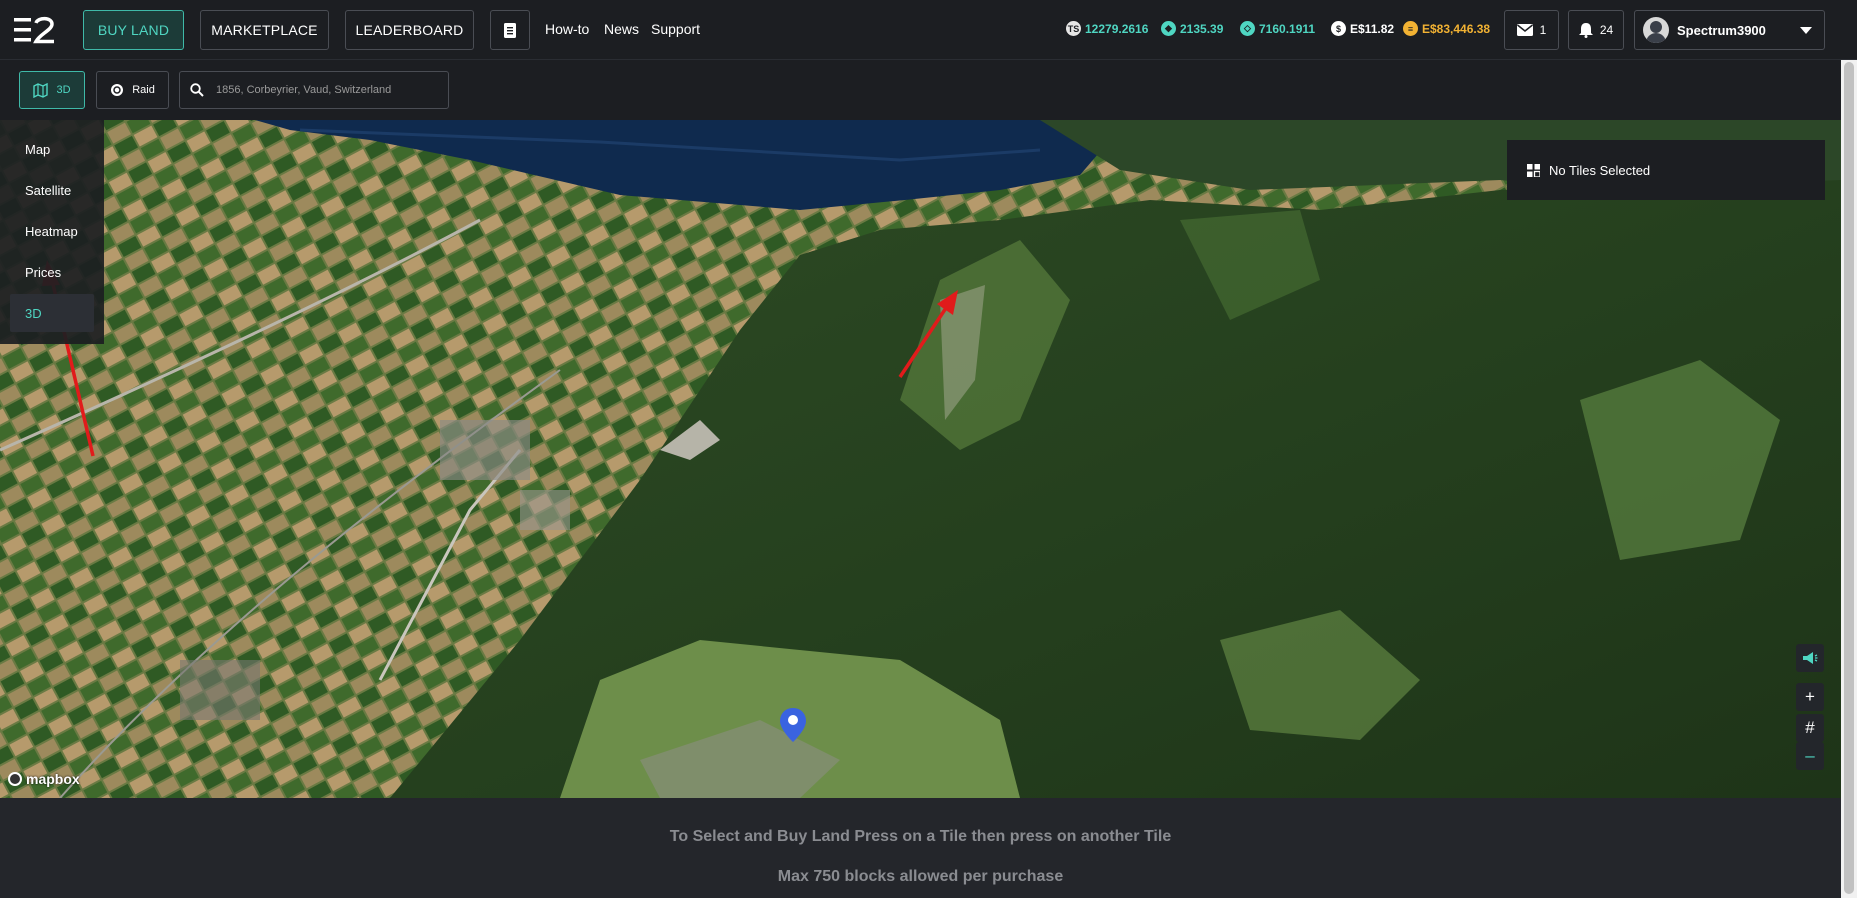  What do you see at coordinates (920, 876) in the screenshot?
I see `instruction-line-2: Max 750 blocks allowed per purchase` at bounding box center [920, 876].